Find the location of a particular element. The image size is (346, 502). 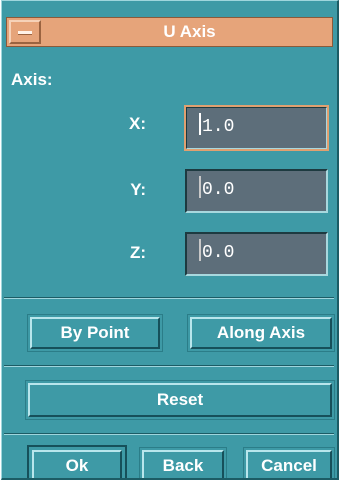

y-field: 0.0 is located at coordinates (256, 191).